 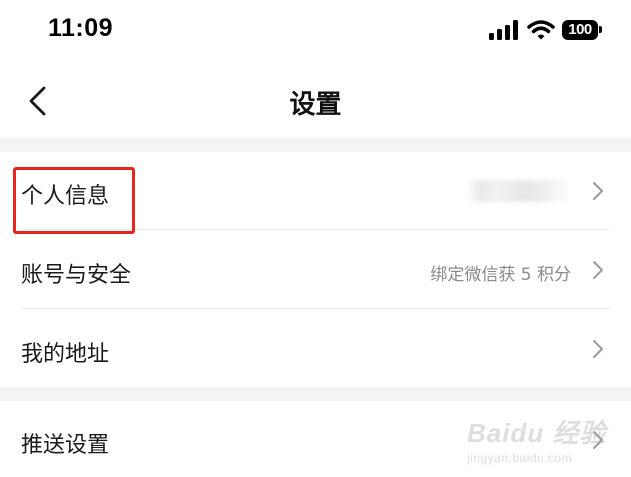 What do you see at coordinates (503, 30) in the screenshot?
I see `cellular-signal-icon` at bounding box center [503, 30].